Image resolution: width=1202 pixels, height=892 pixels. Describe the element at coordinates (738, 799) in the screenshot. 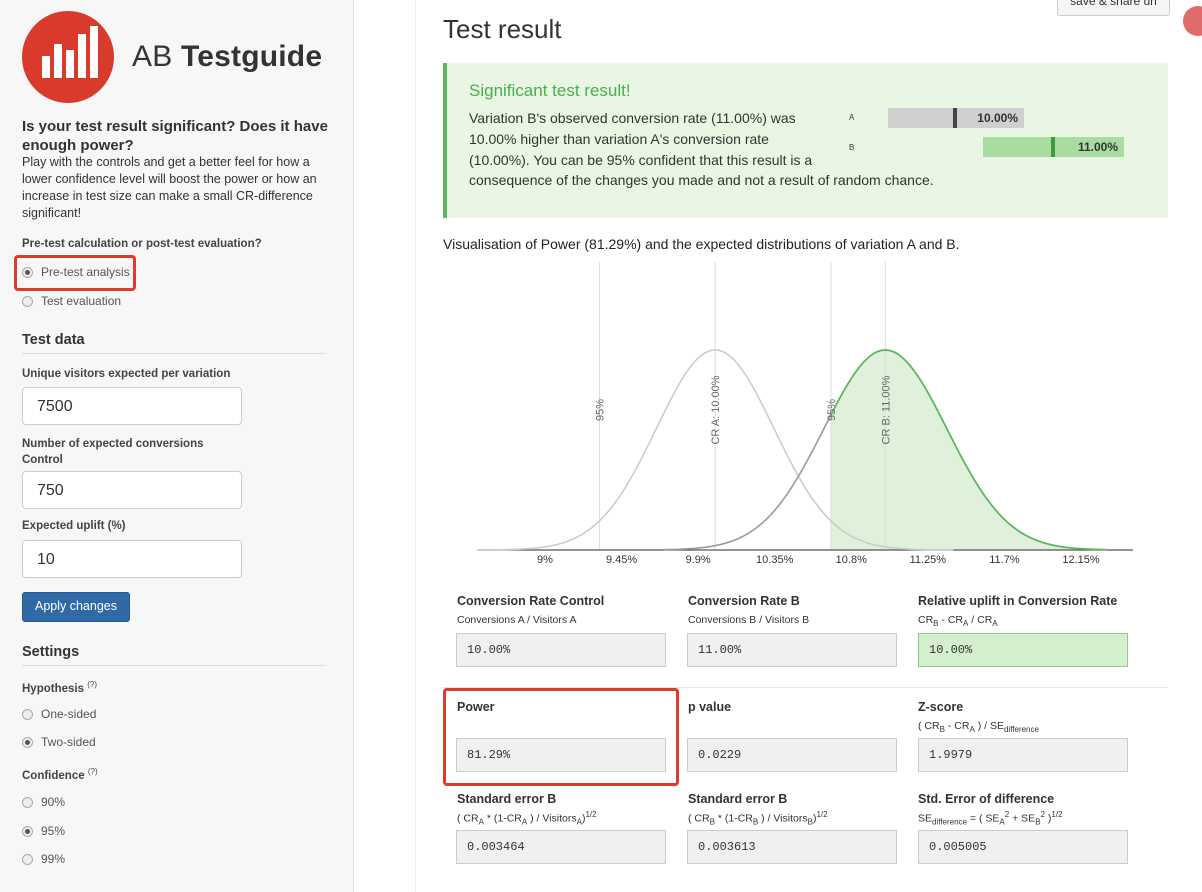

I see `se-b-title: Standard error B` at that location.